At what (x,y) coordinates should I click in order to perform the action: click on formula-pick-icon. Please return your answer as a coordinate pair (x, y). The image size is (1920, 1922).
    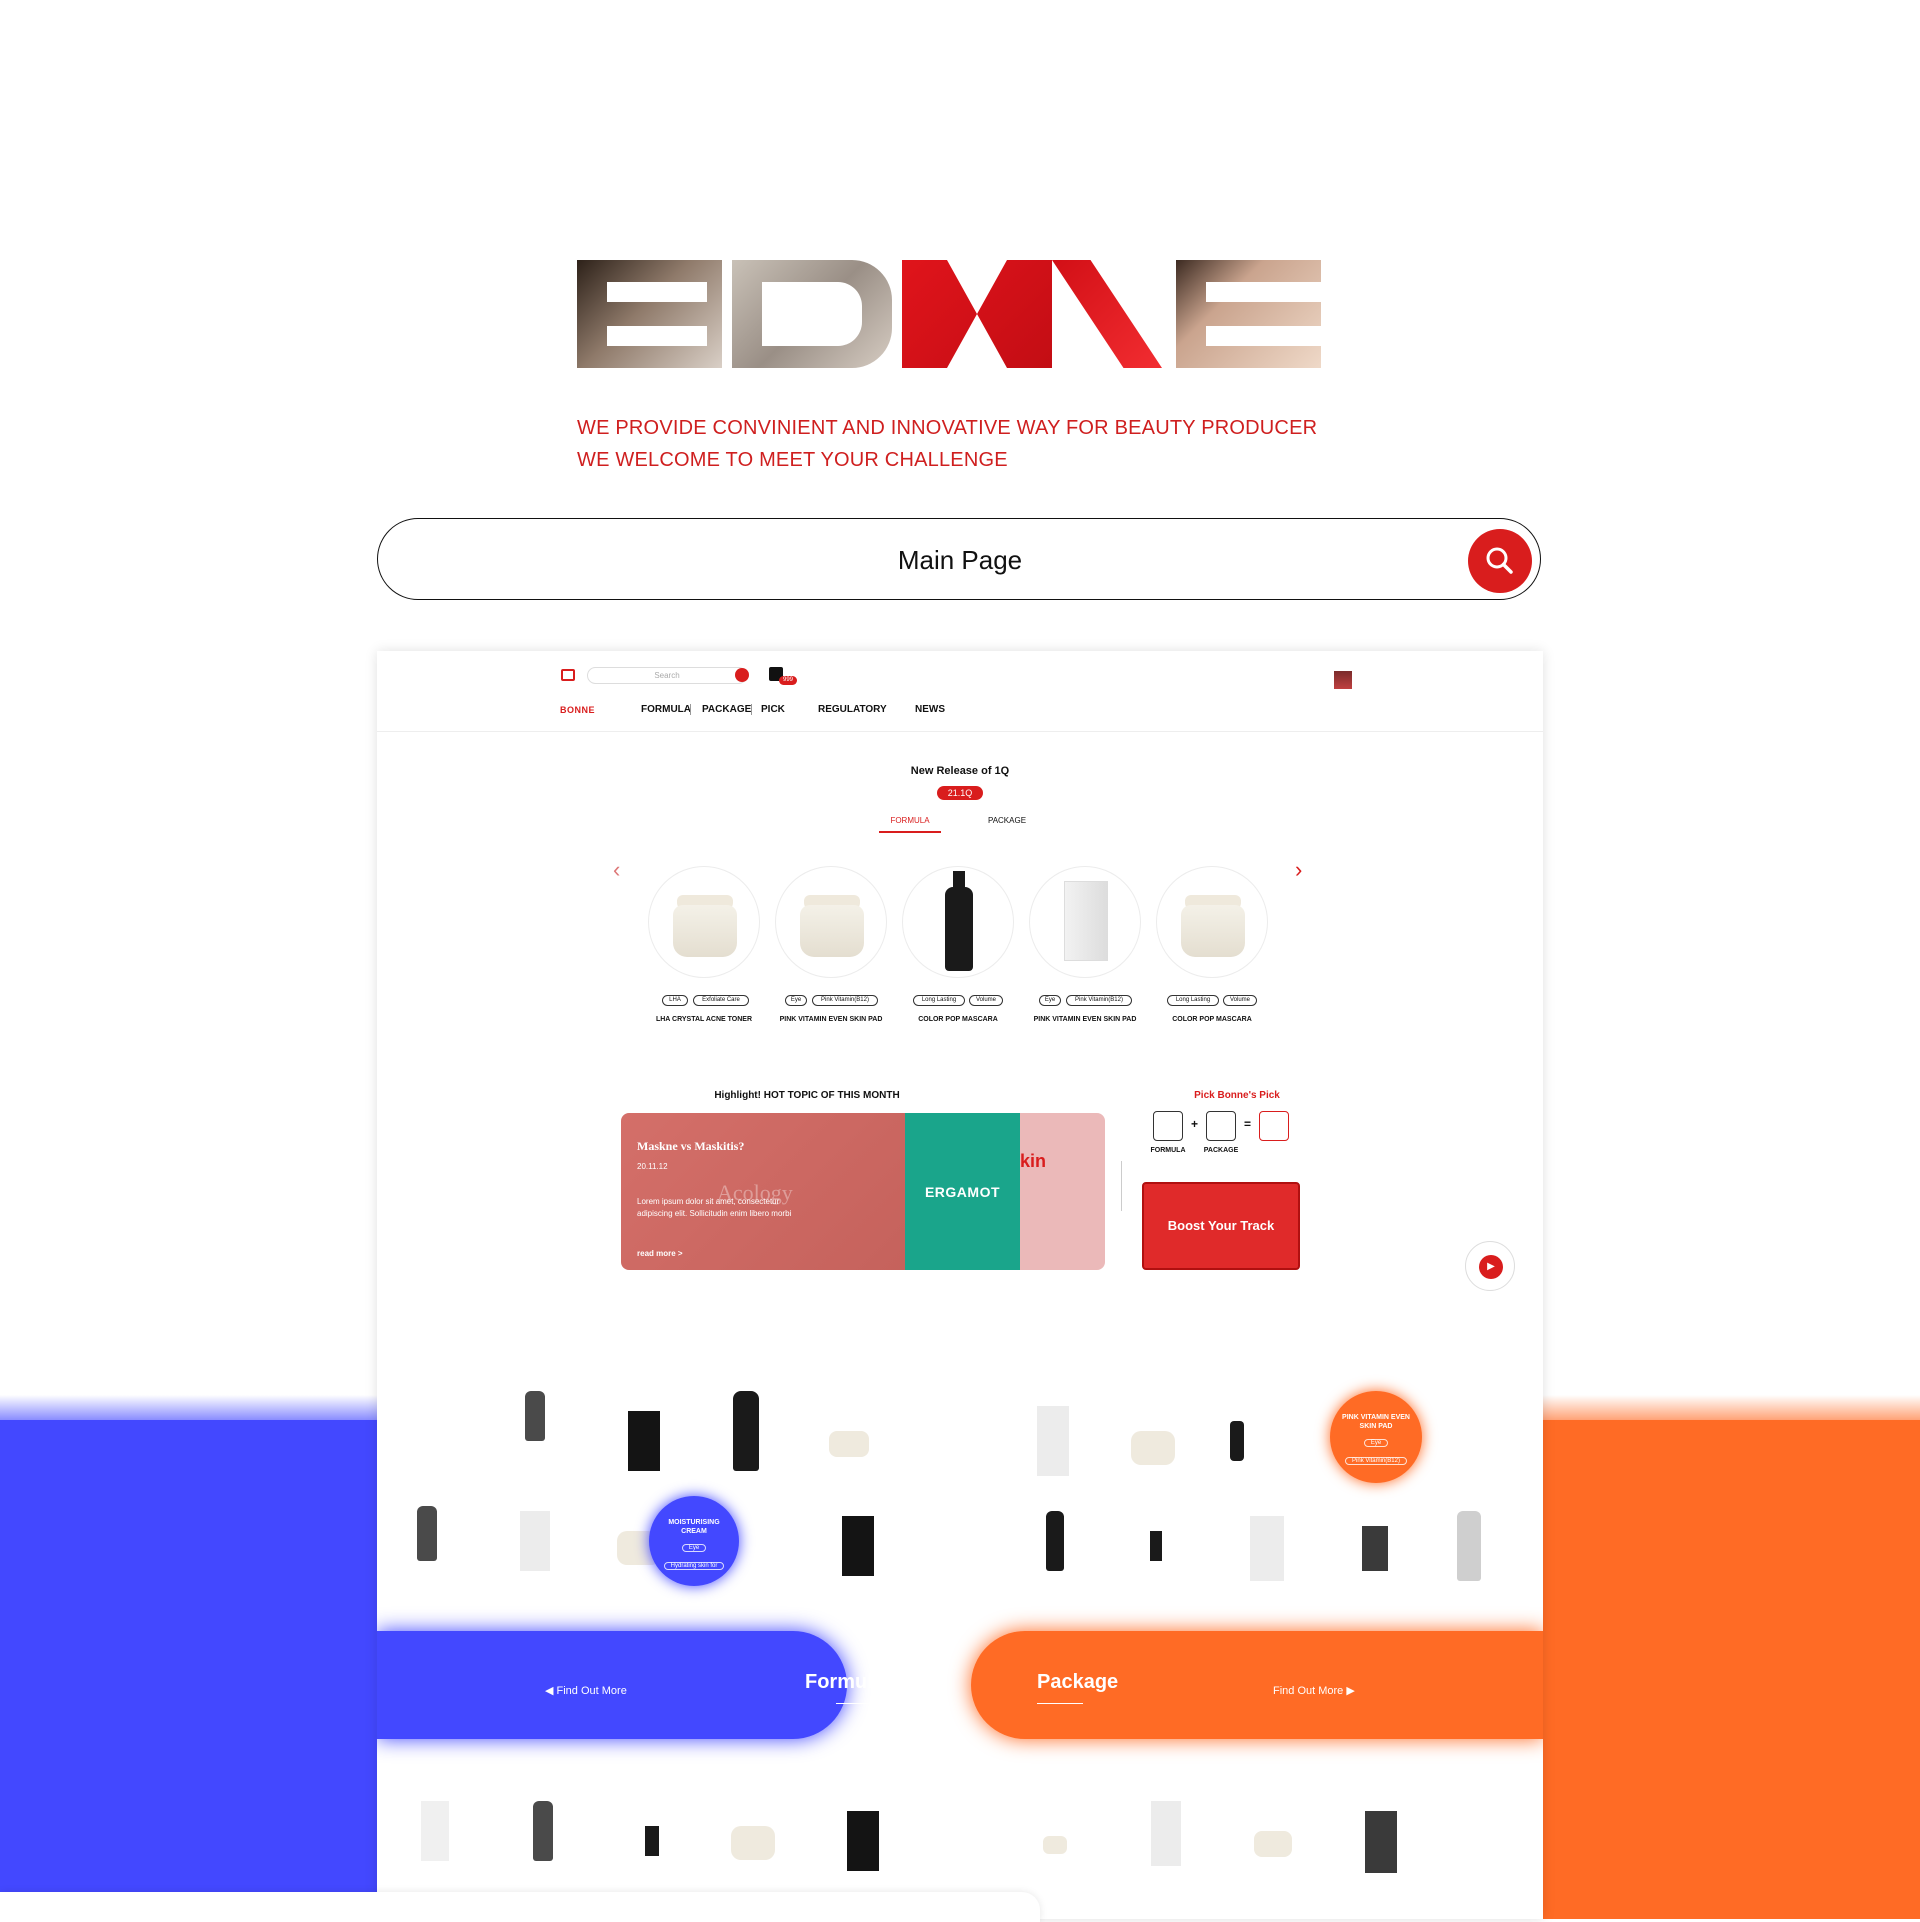
    Looking at the image, I should click on (1168, 1126).